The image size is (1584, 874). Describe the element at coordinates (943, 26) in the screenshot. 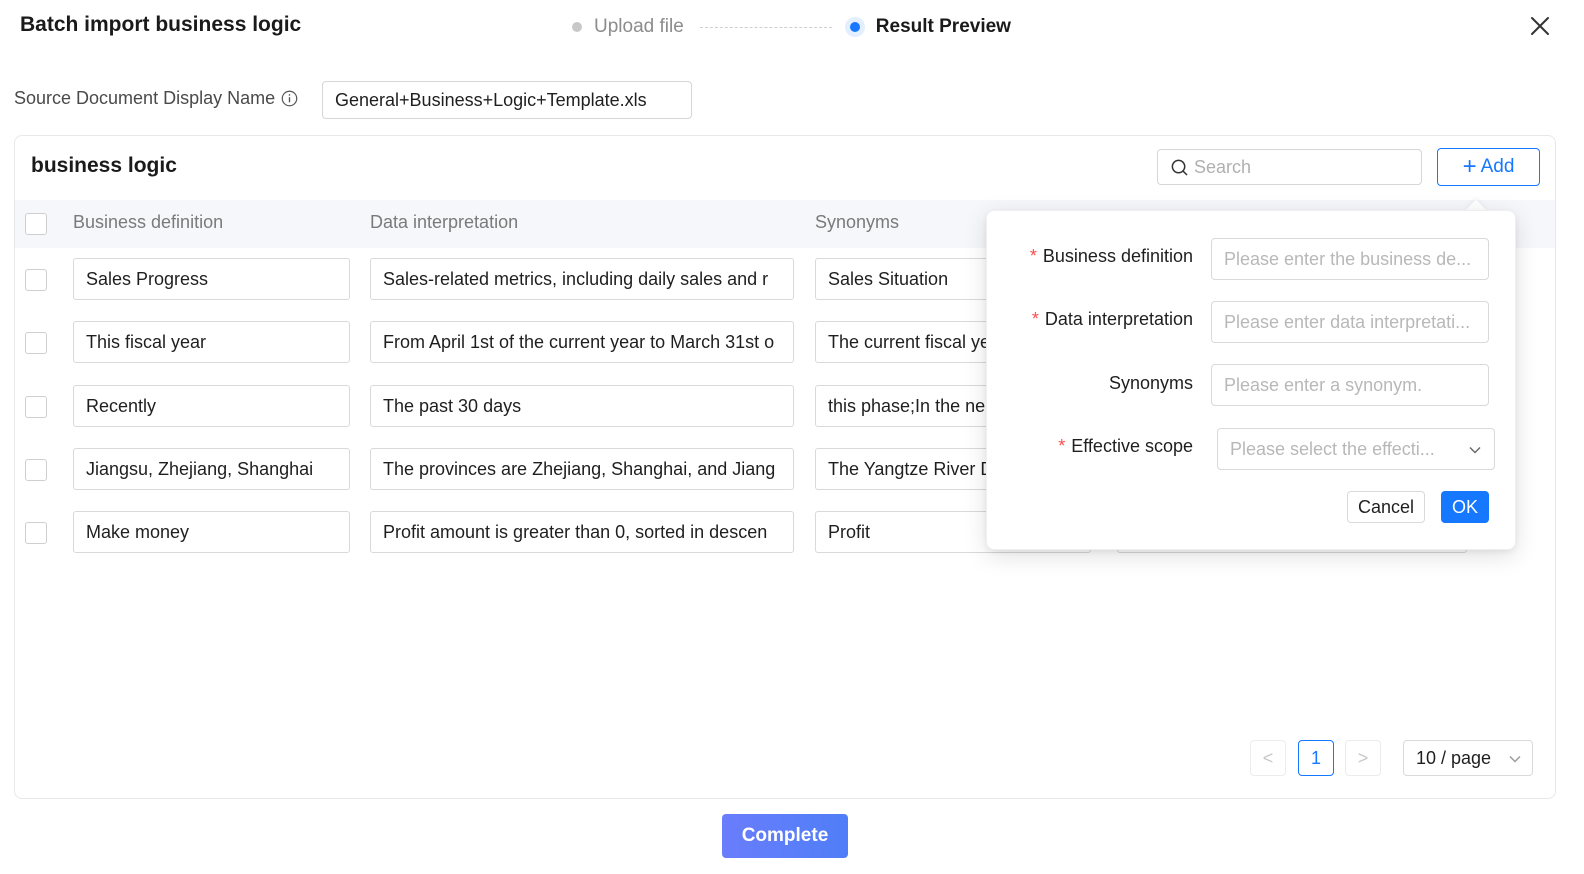

I see `step-label: Result Preview` at that location.